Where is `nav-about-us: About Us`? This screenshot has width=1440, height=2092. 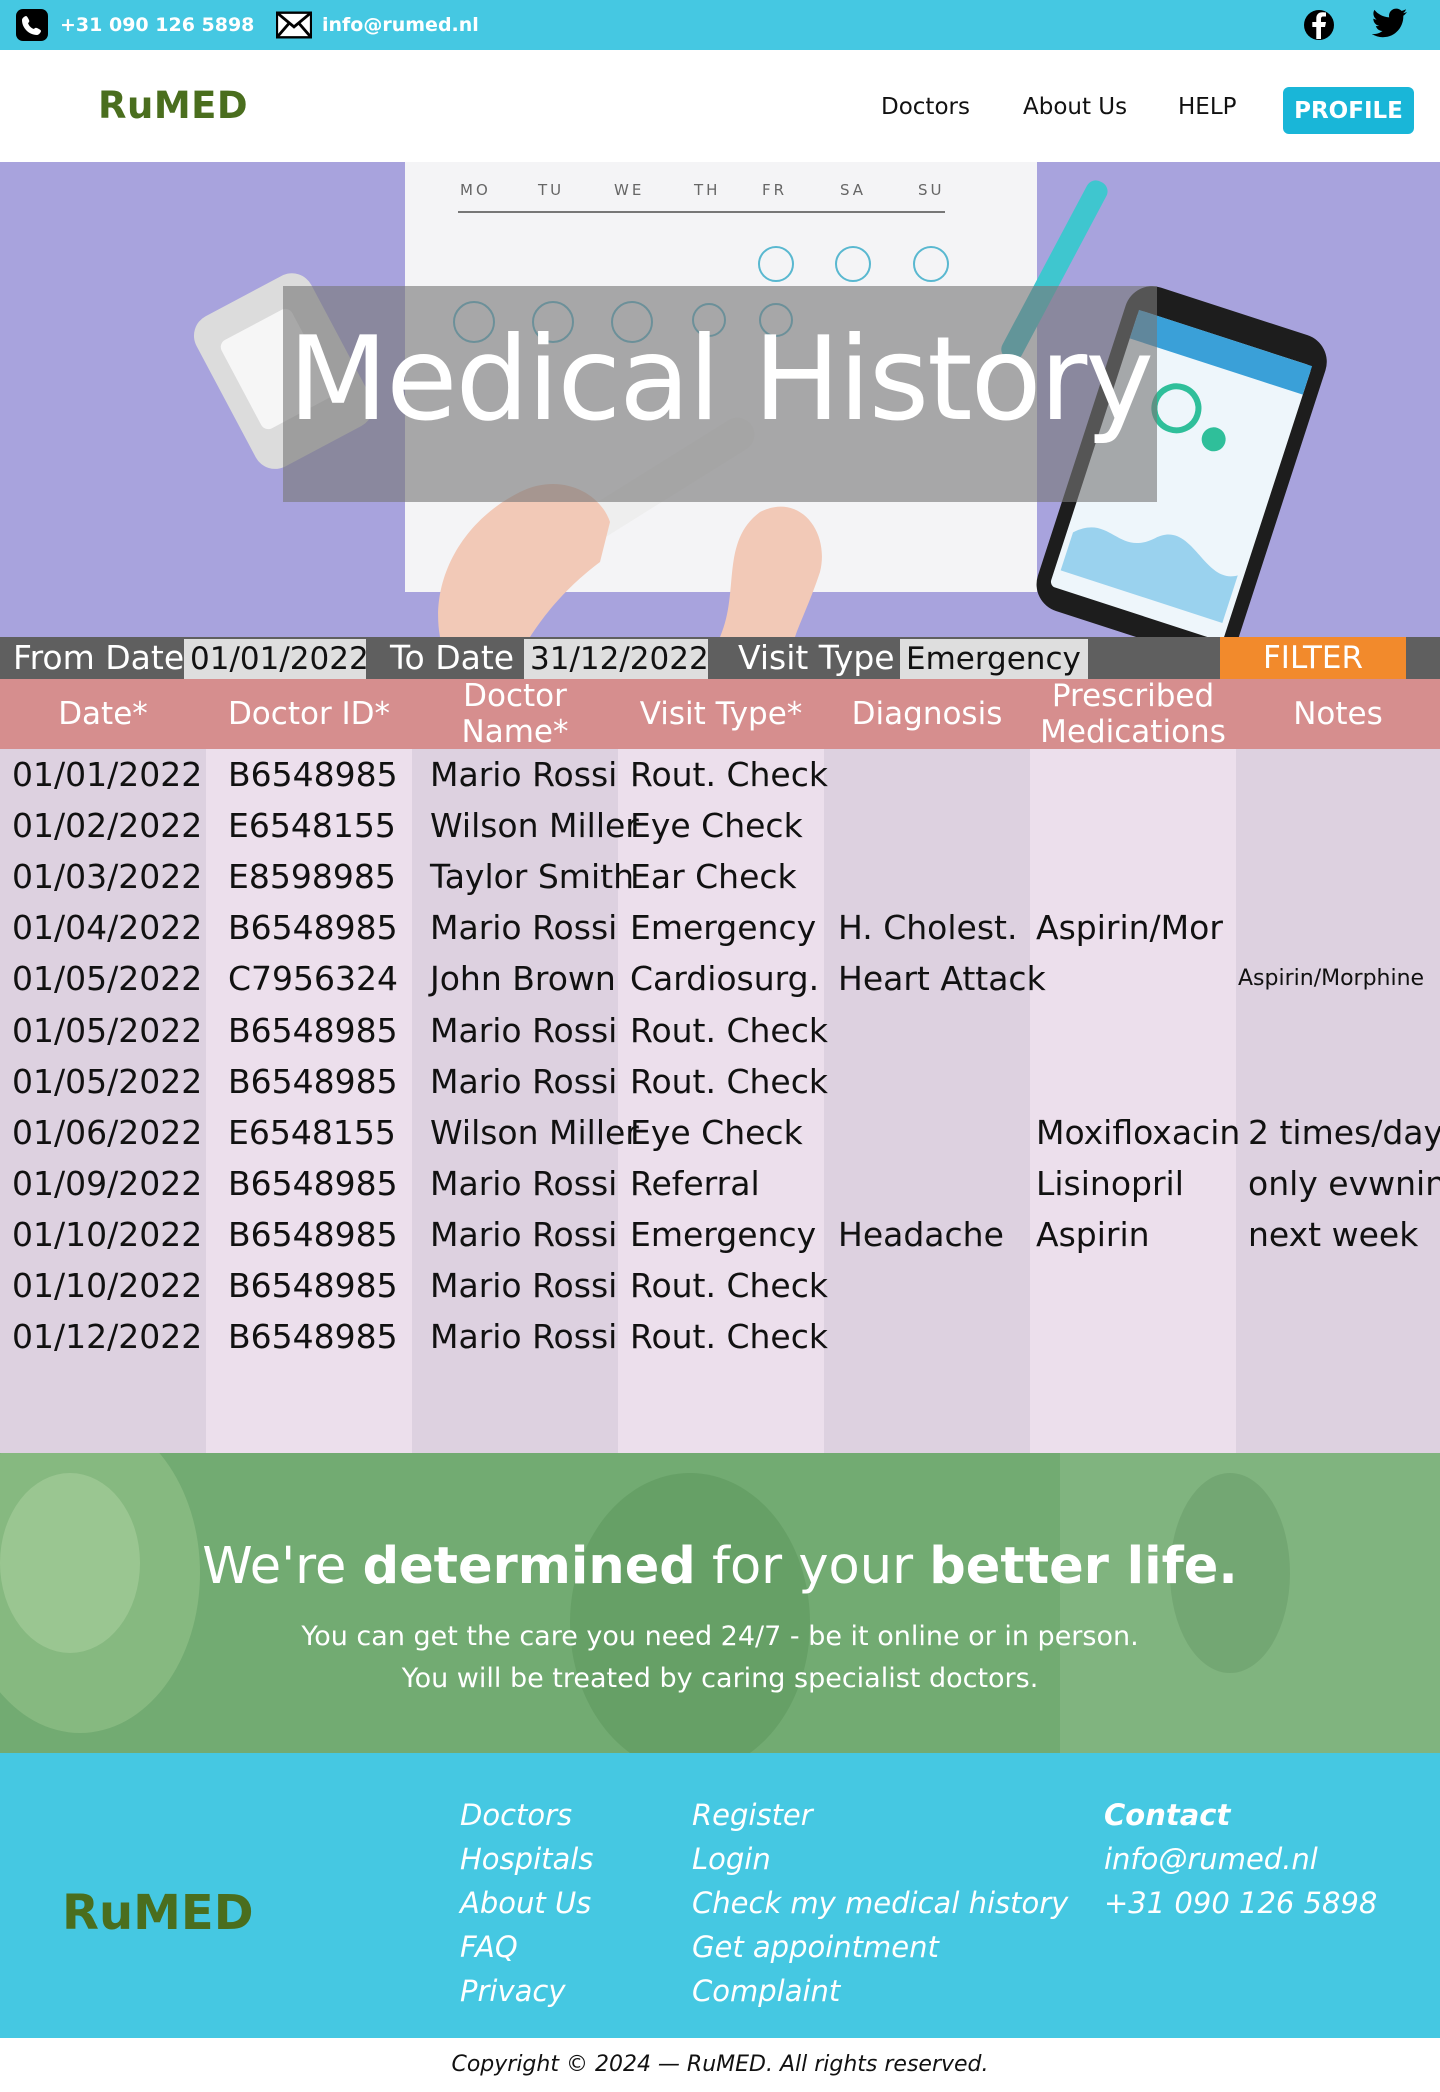
nav-about-us: About Us is located at coordinates (1075, 107).